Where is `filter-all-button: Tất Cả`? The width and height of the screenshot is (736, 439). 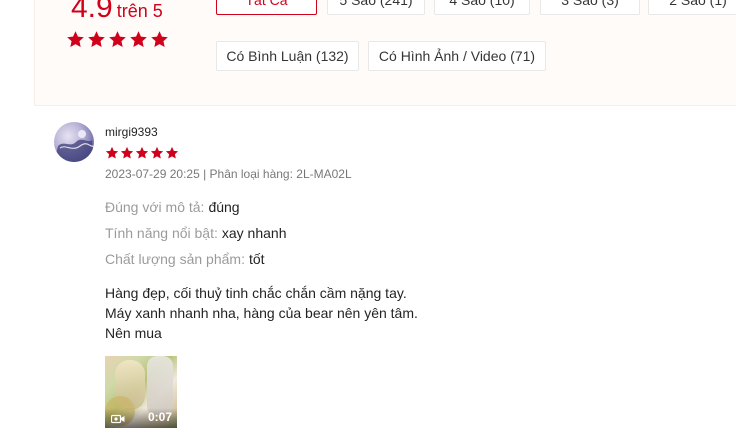
filter-all-button: Tất Cả is located at coordinates (266, 7).